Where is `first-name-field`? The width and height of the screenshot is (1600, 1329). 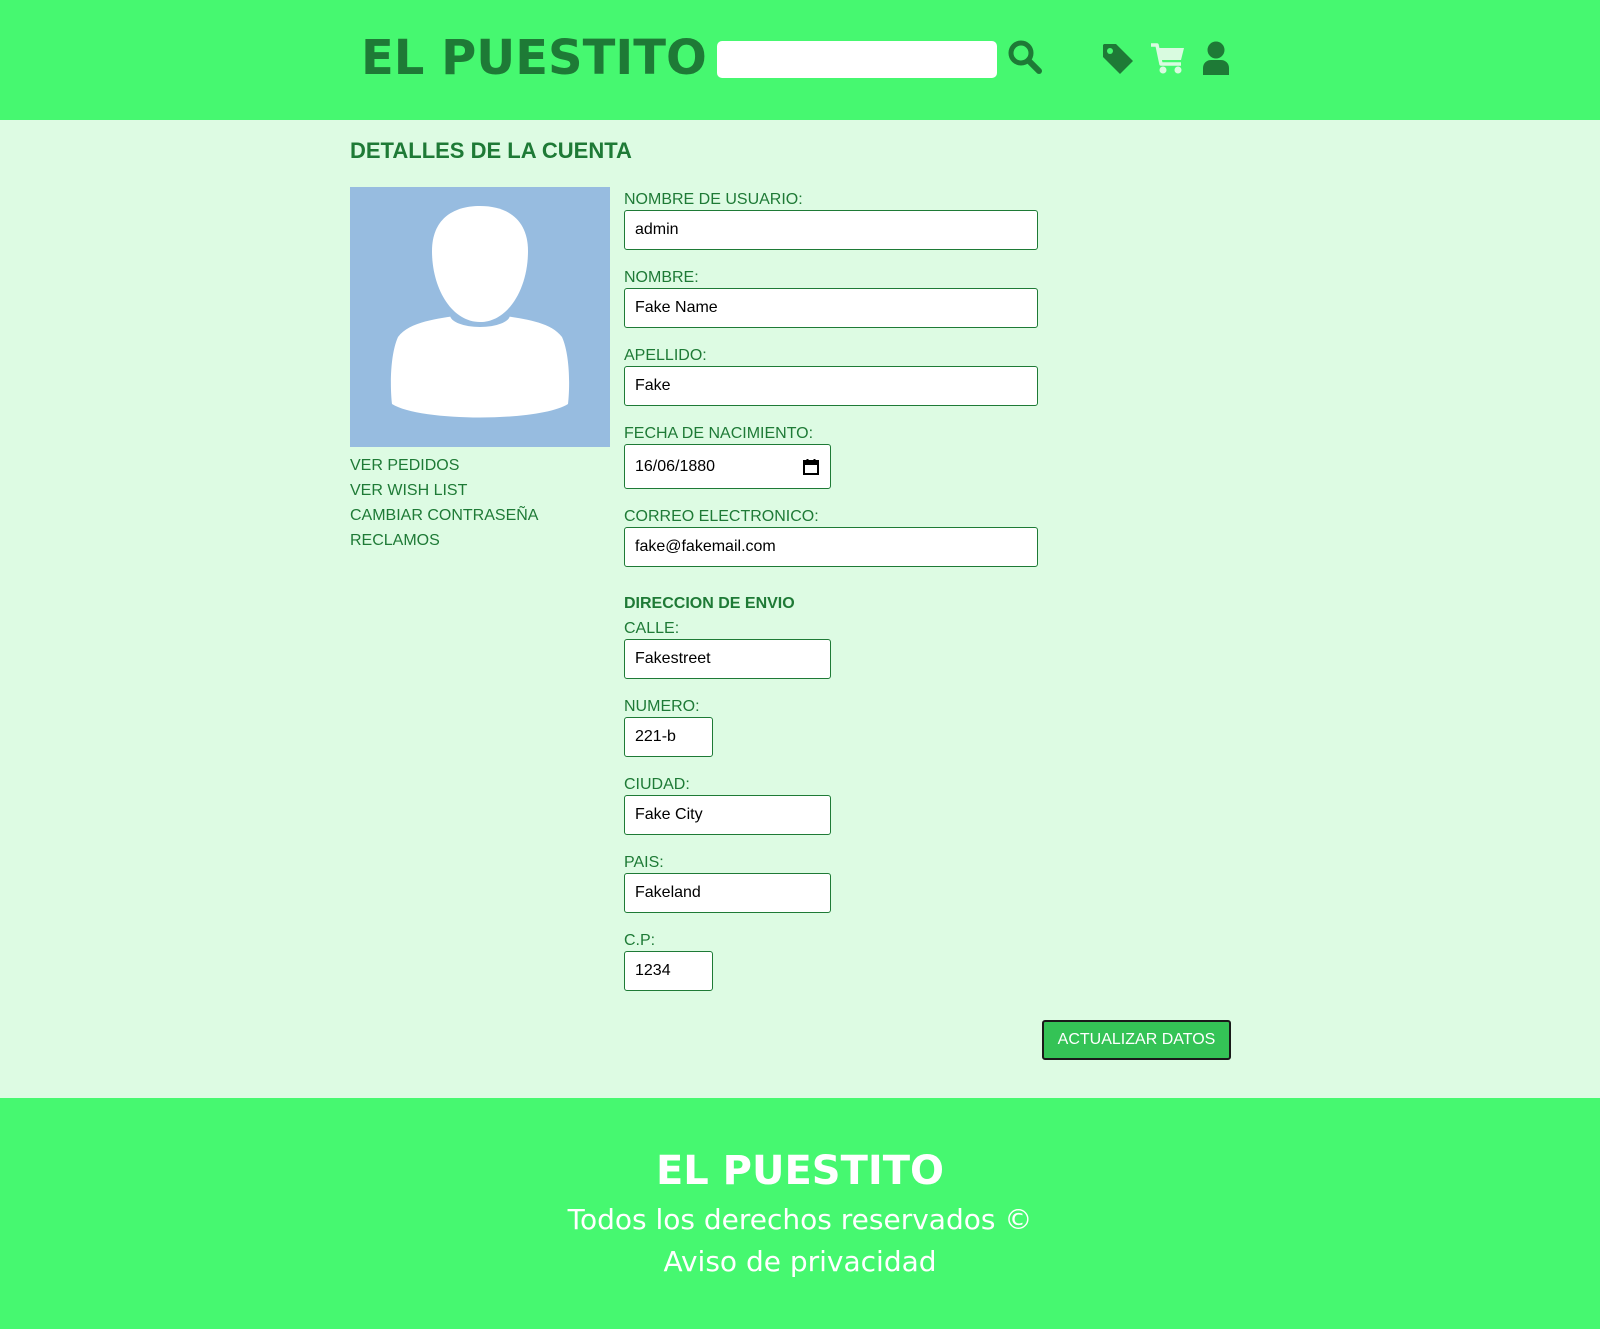
first-name-field is located at coordinates (831, 308).